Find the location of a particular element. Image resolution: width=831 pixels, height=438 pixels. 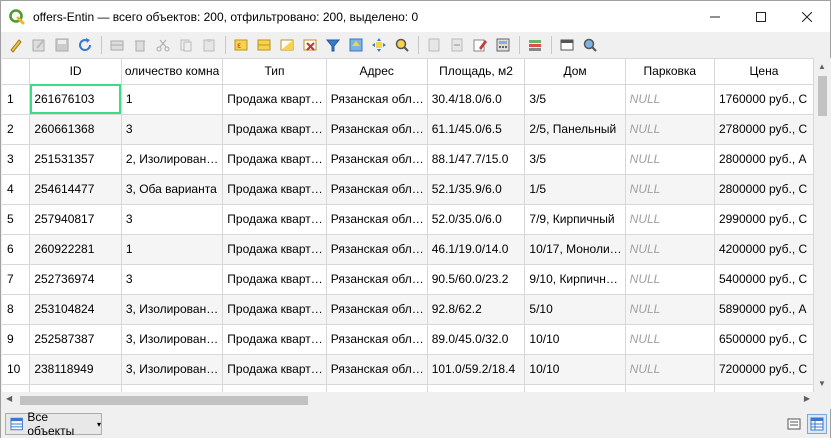

add-feature-button is located at coordinates (117, 45).